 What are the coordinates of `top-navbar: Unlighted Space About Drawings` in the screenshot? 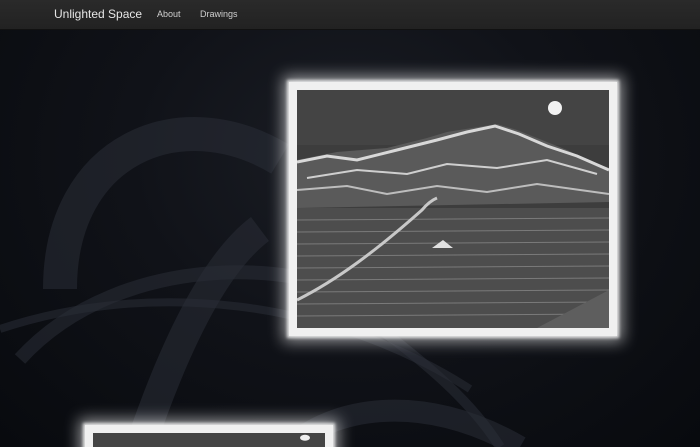 It's located at (350, 15).